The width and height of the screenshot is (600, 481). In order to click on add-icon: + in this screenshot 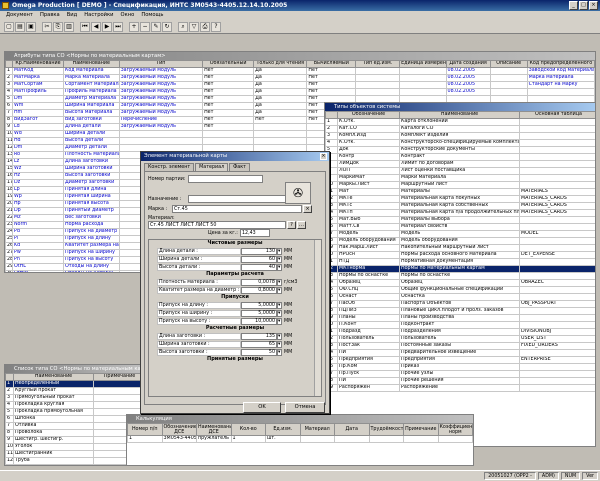, I will do `click(134, 27)`.